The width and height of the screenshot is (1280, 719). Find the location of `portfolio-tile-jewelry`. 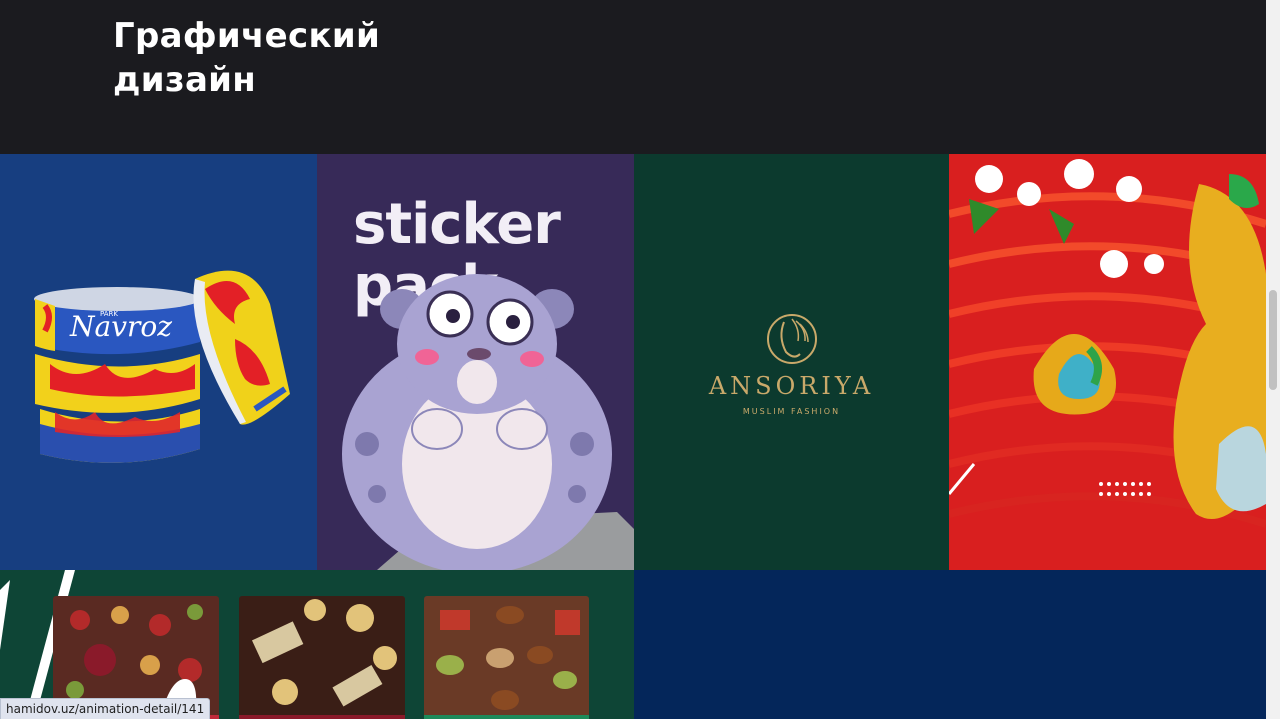

portfolio-tile-jewelry is located at coordinates (1107, 362).